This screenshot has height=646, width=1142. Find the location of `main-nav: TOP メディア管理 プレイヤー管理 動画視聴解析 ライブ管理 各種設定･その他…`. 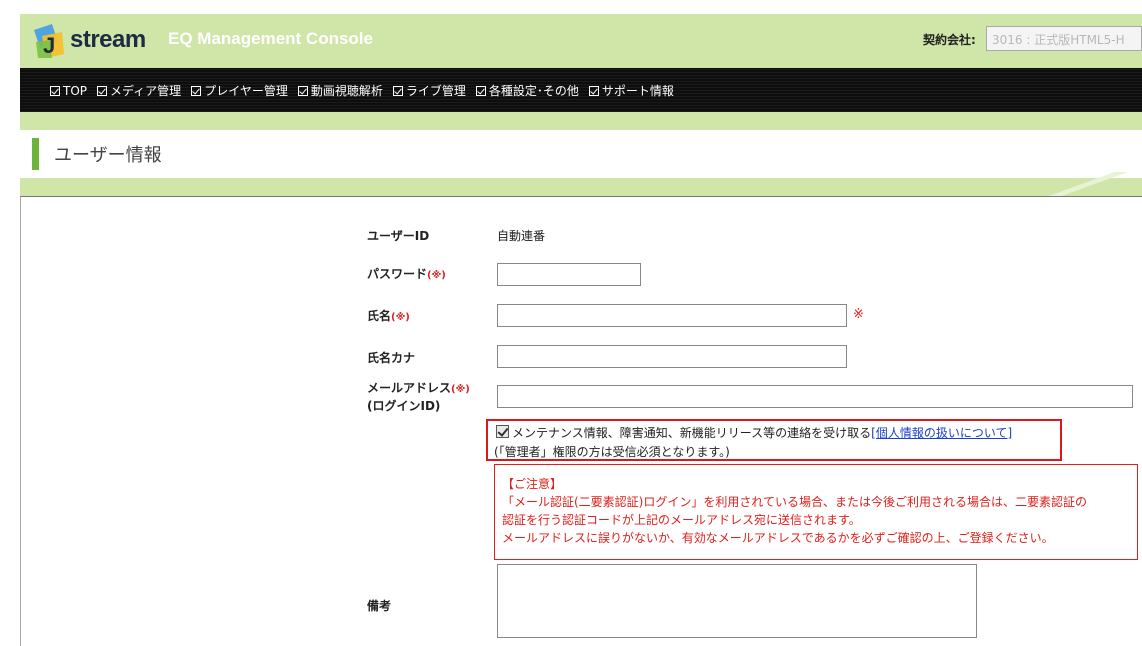

main-nav: TOP メディア管理 プレイヤー管理 動画視聴解析 ライブ管理 各種設定･その他… is located at coordinates (581, 90).